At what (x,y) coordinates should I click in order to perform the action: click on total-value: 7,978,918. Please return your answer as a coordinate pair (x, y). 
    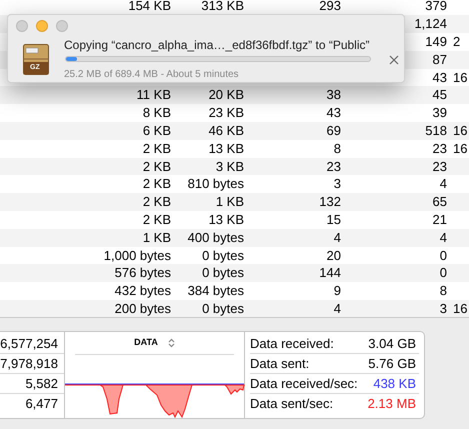
    Looking at the image, I should click on (29, 363).